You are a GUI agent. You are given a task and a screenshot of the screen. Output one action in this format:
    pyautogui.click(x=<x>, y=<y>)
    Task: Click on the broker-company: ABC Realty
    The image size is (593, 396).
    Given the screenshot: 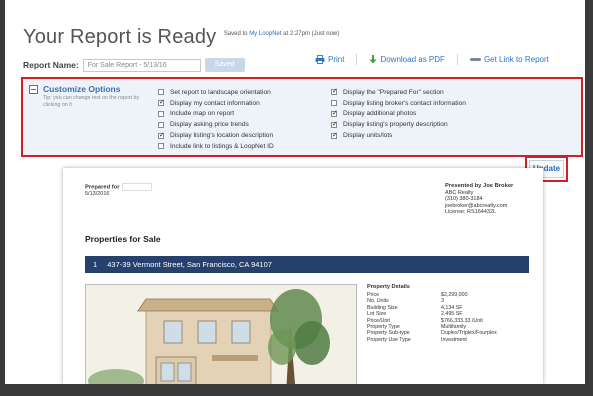 What is the action you would take?
    pyautogui.click(x=459, y=192)
    